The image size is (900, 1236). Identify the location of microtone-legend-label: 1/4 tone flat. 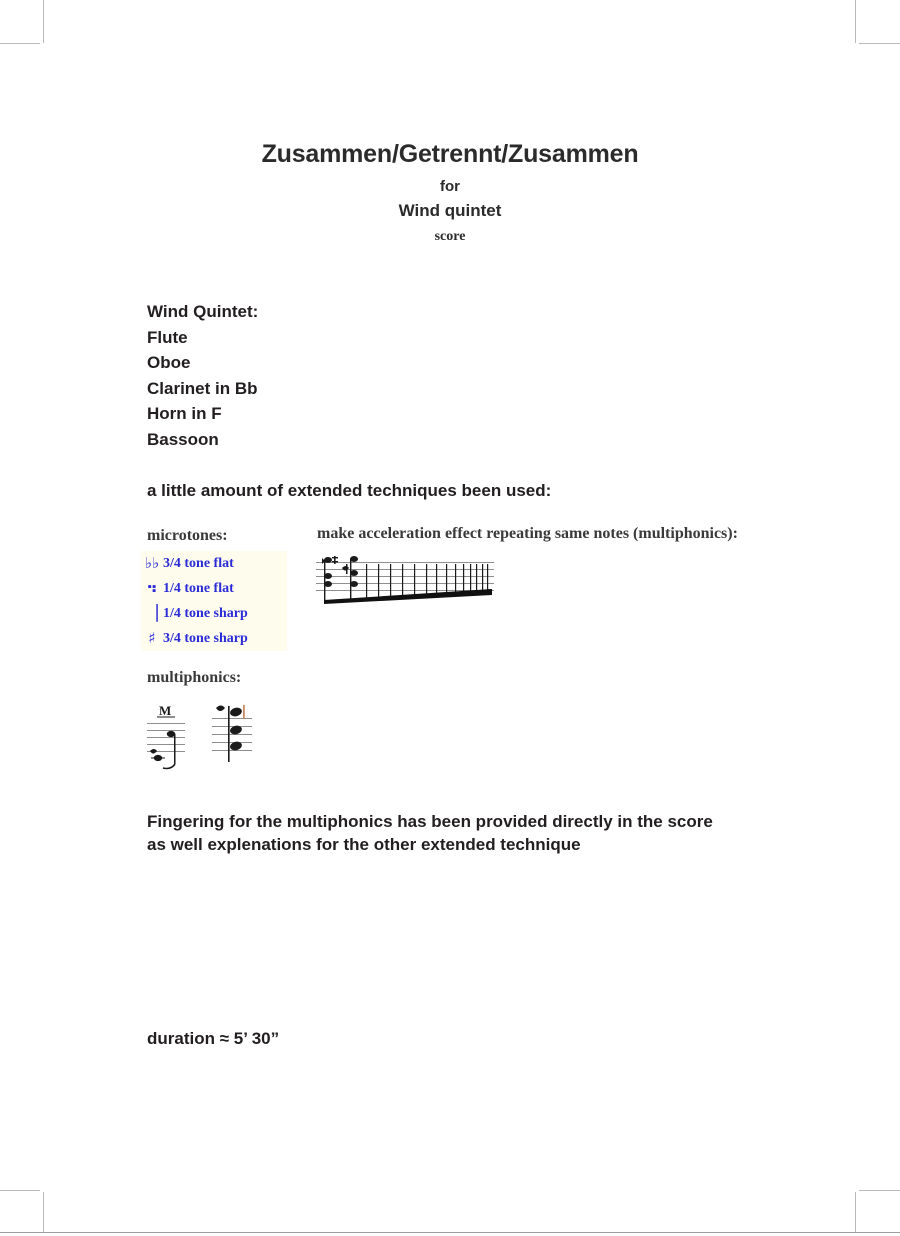
(198, 588).